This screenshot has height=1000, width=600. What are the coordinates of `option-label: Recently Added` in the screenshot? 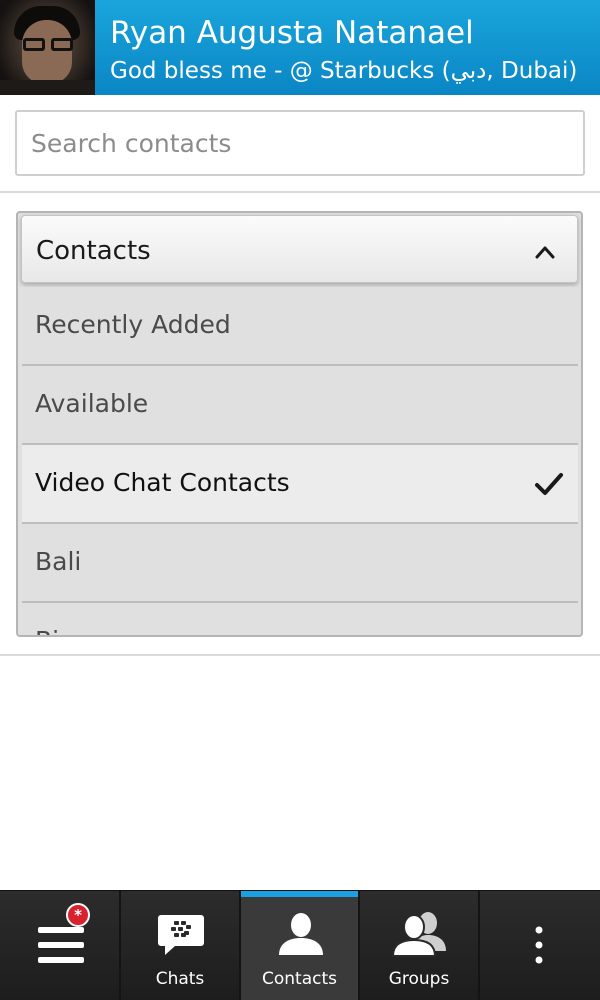 It's located at (133, 324).